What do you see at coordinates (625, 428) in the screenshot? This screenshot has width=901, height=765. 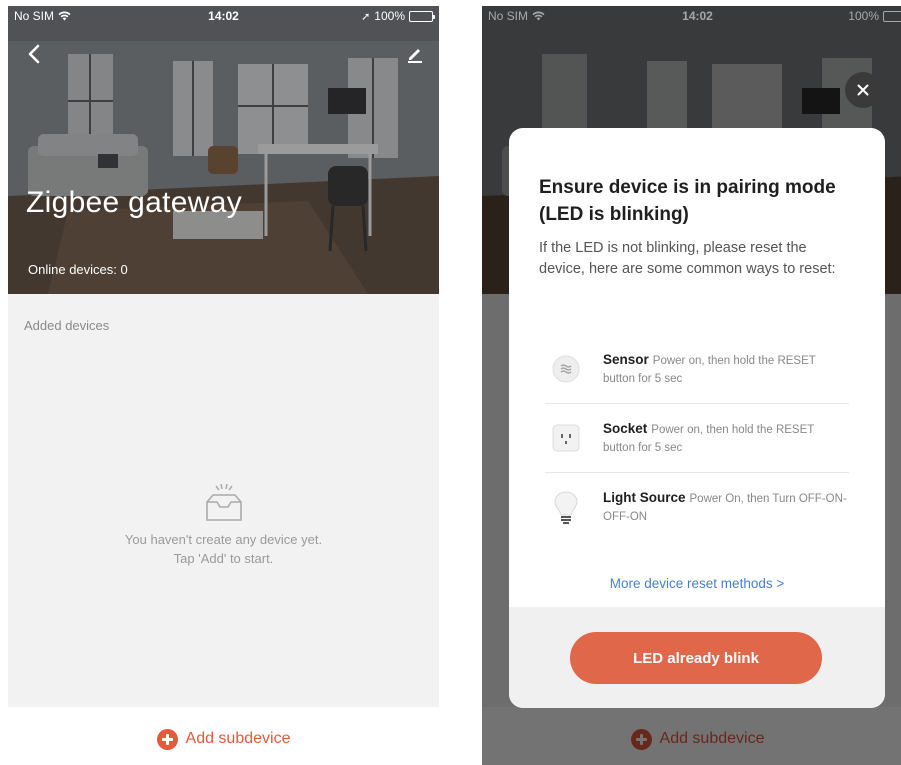 I see `reset-item-name: Socket` at bounding box center [625, 428].